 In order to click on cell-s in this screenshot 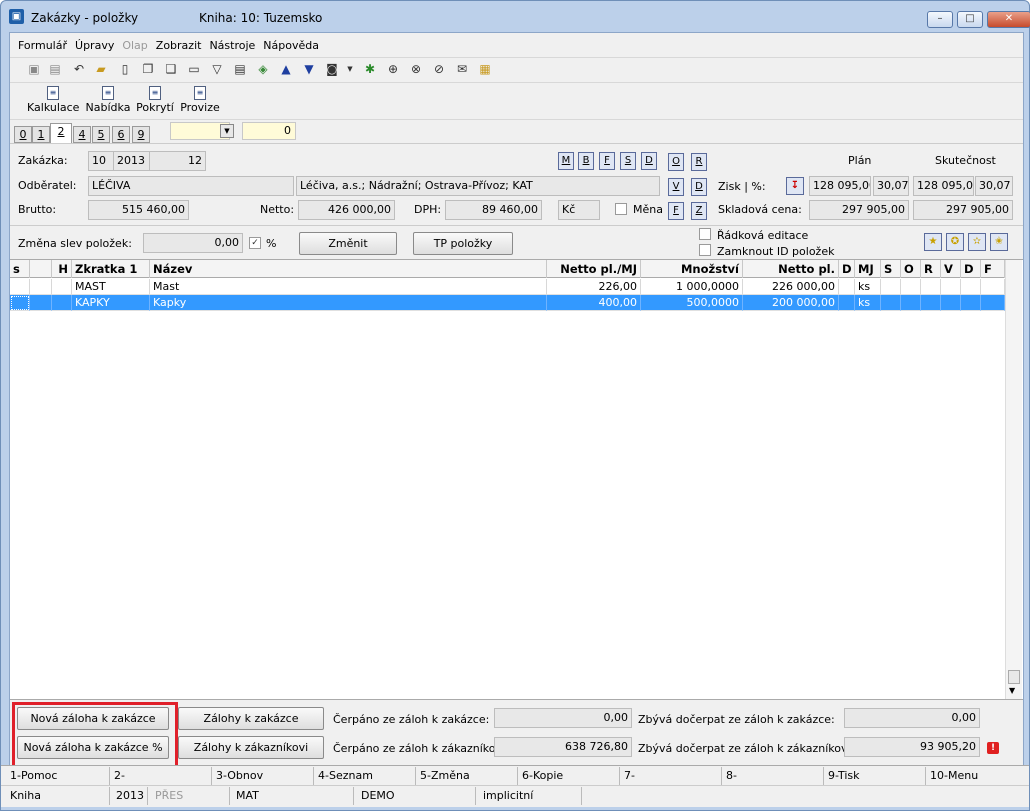, I will do `click(20, 287)`.